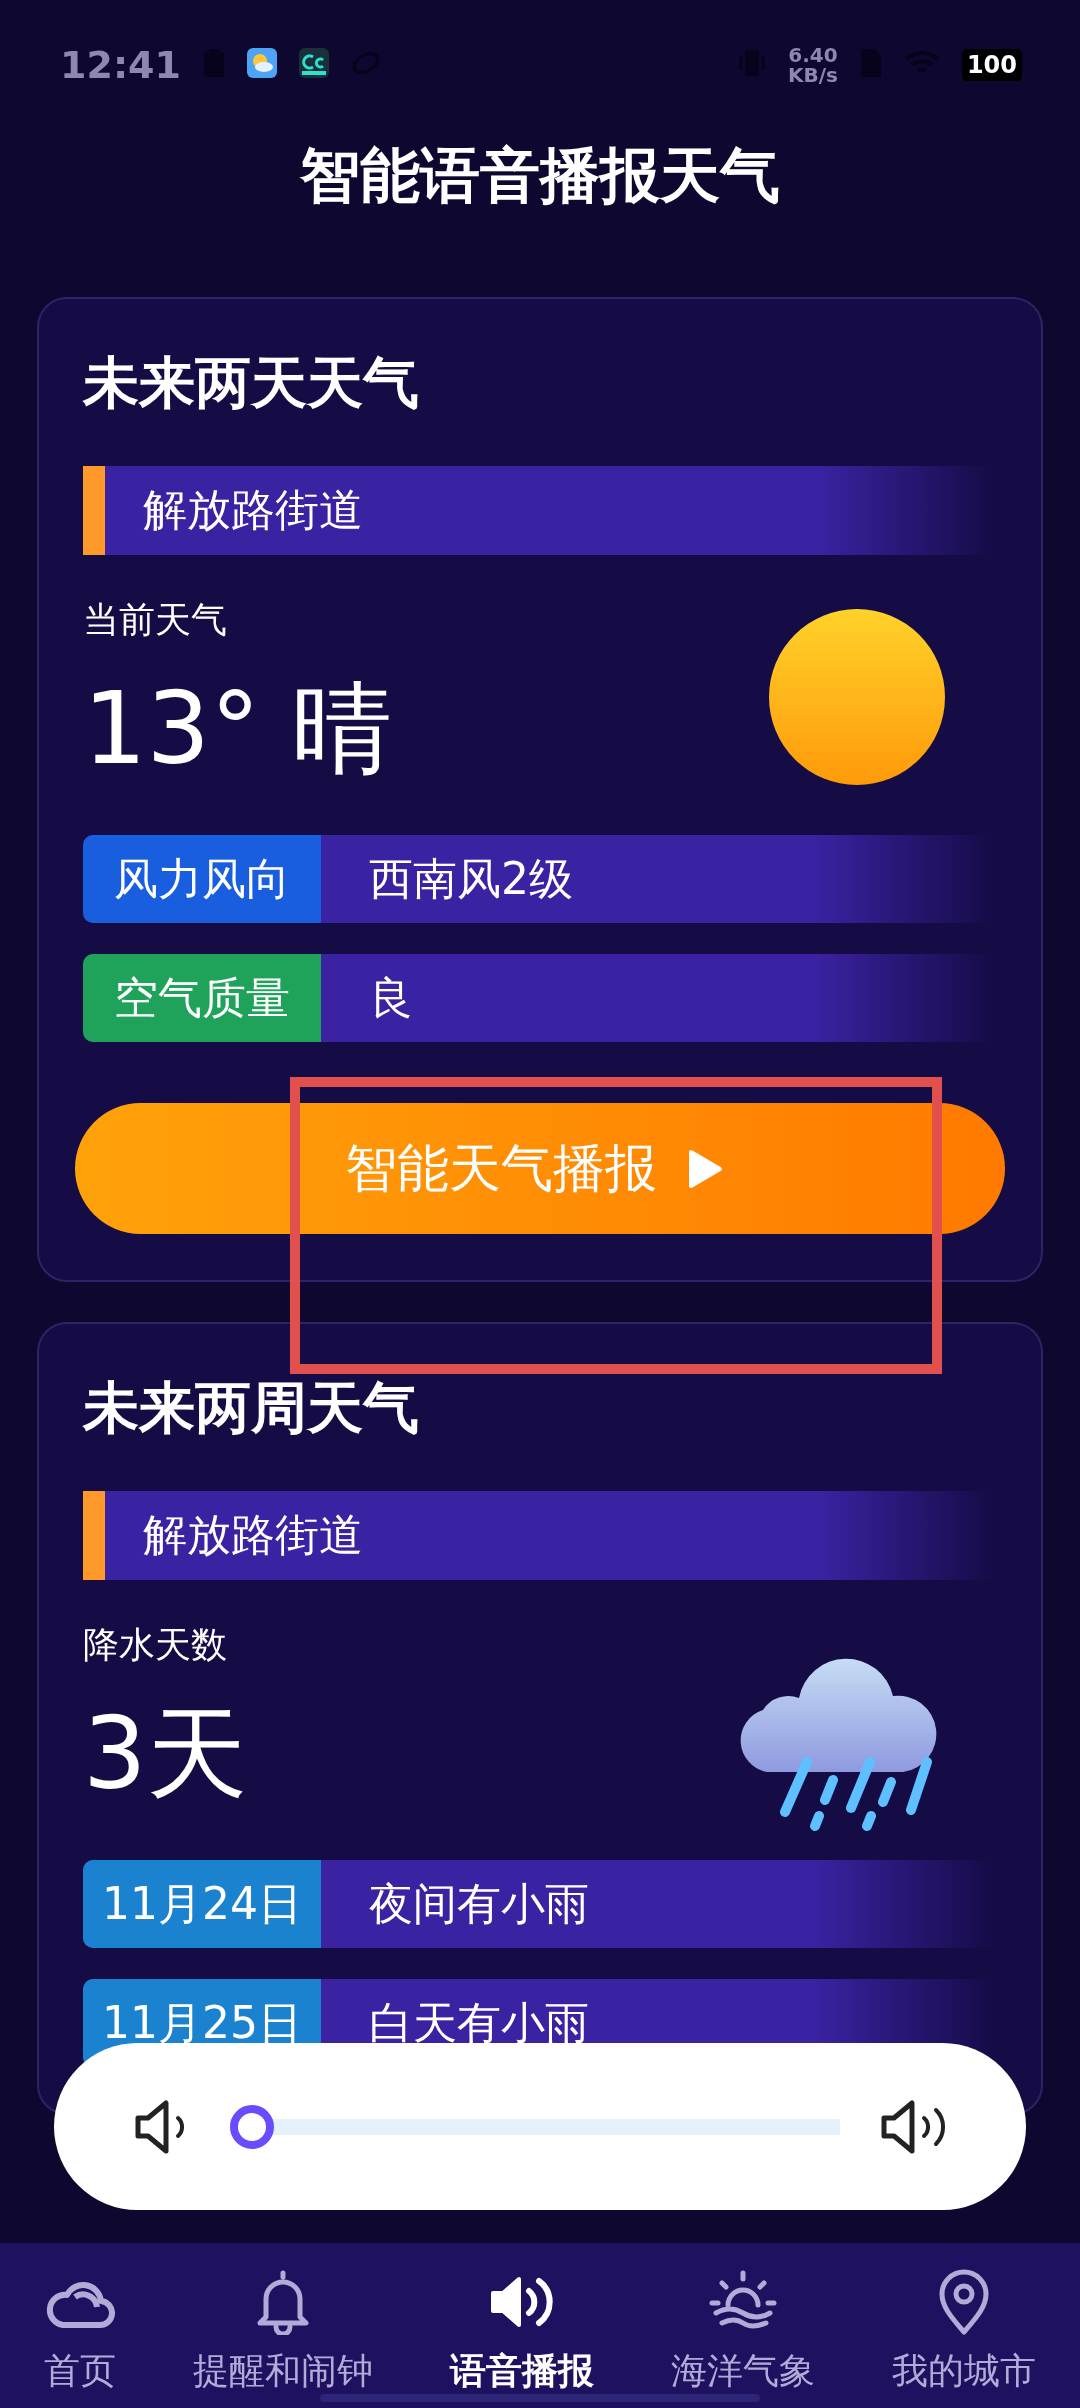 The width and height of the screenshot is (1080, 2408). What do you see at coordinates (470, 878) in the screenshot?
I see `row-value: 西南风2级` at bounding box center [470, 878].